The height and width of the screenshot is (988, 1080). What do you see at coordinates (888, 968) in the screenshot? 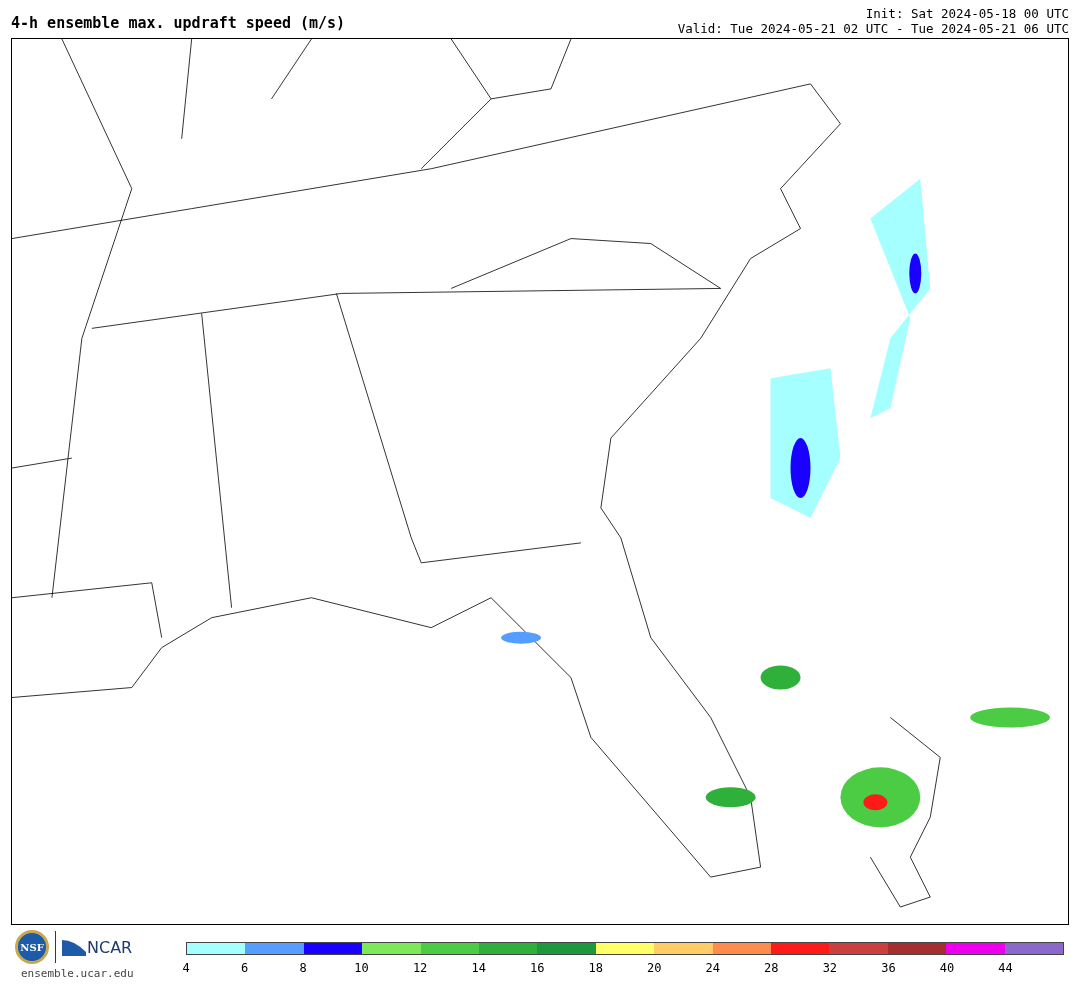
I see `tick-label: 36` at bounding box center [888, 968].